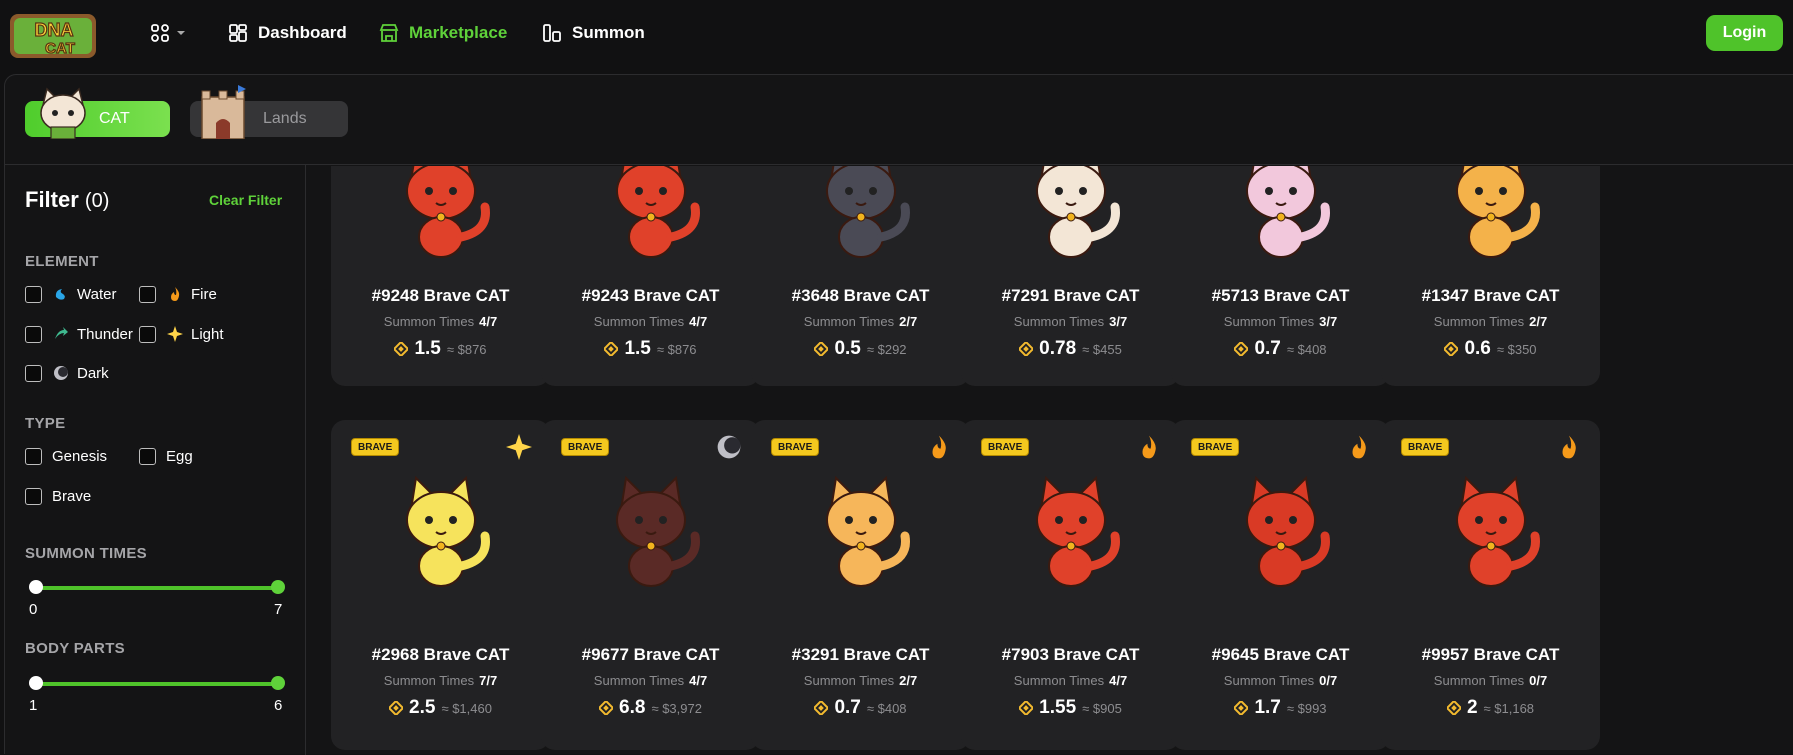 This screenshot has height=755, width=1793. What do you see at coordinates (1328, 321) in the screenshot?
I see `summon-value: 3/7` at bounding box center [1328, 321].